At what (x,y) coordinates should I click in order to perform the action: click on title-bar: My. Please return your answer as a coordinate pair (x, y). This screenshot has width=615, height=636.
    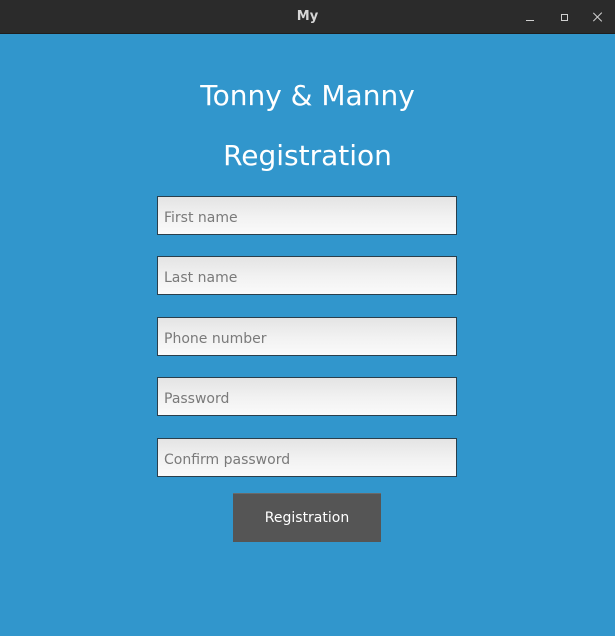
    Looking at the image, I should click on (307, 17).